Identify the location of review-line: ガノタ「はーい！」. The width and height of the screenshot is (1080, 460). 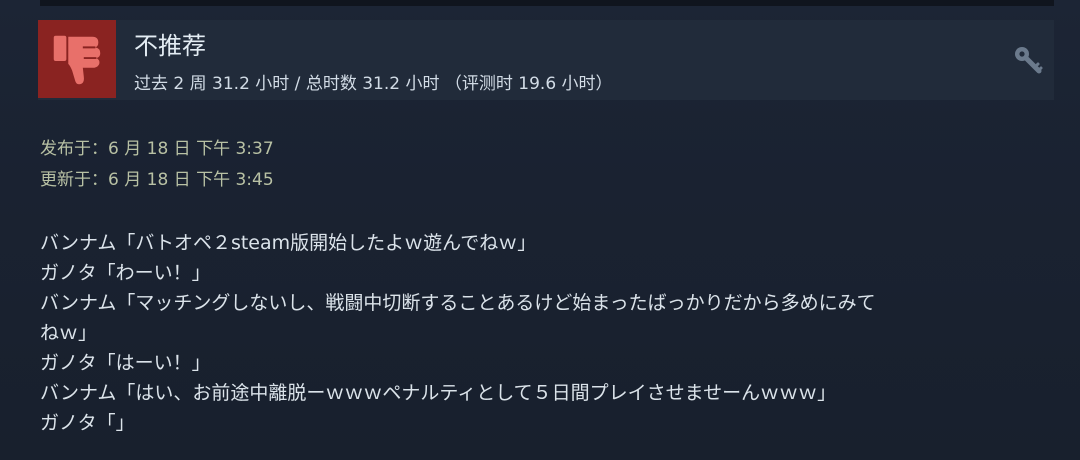
(125, 363).